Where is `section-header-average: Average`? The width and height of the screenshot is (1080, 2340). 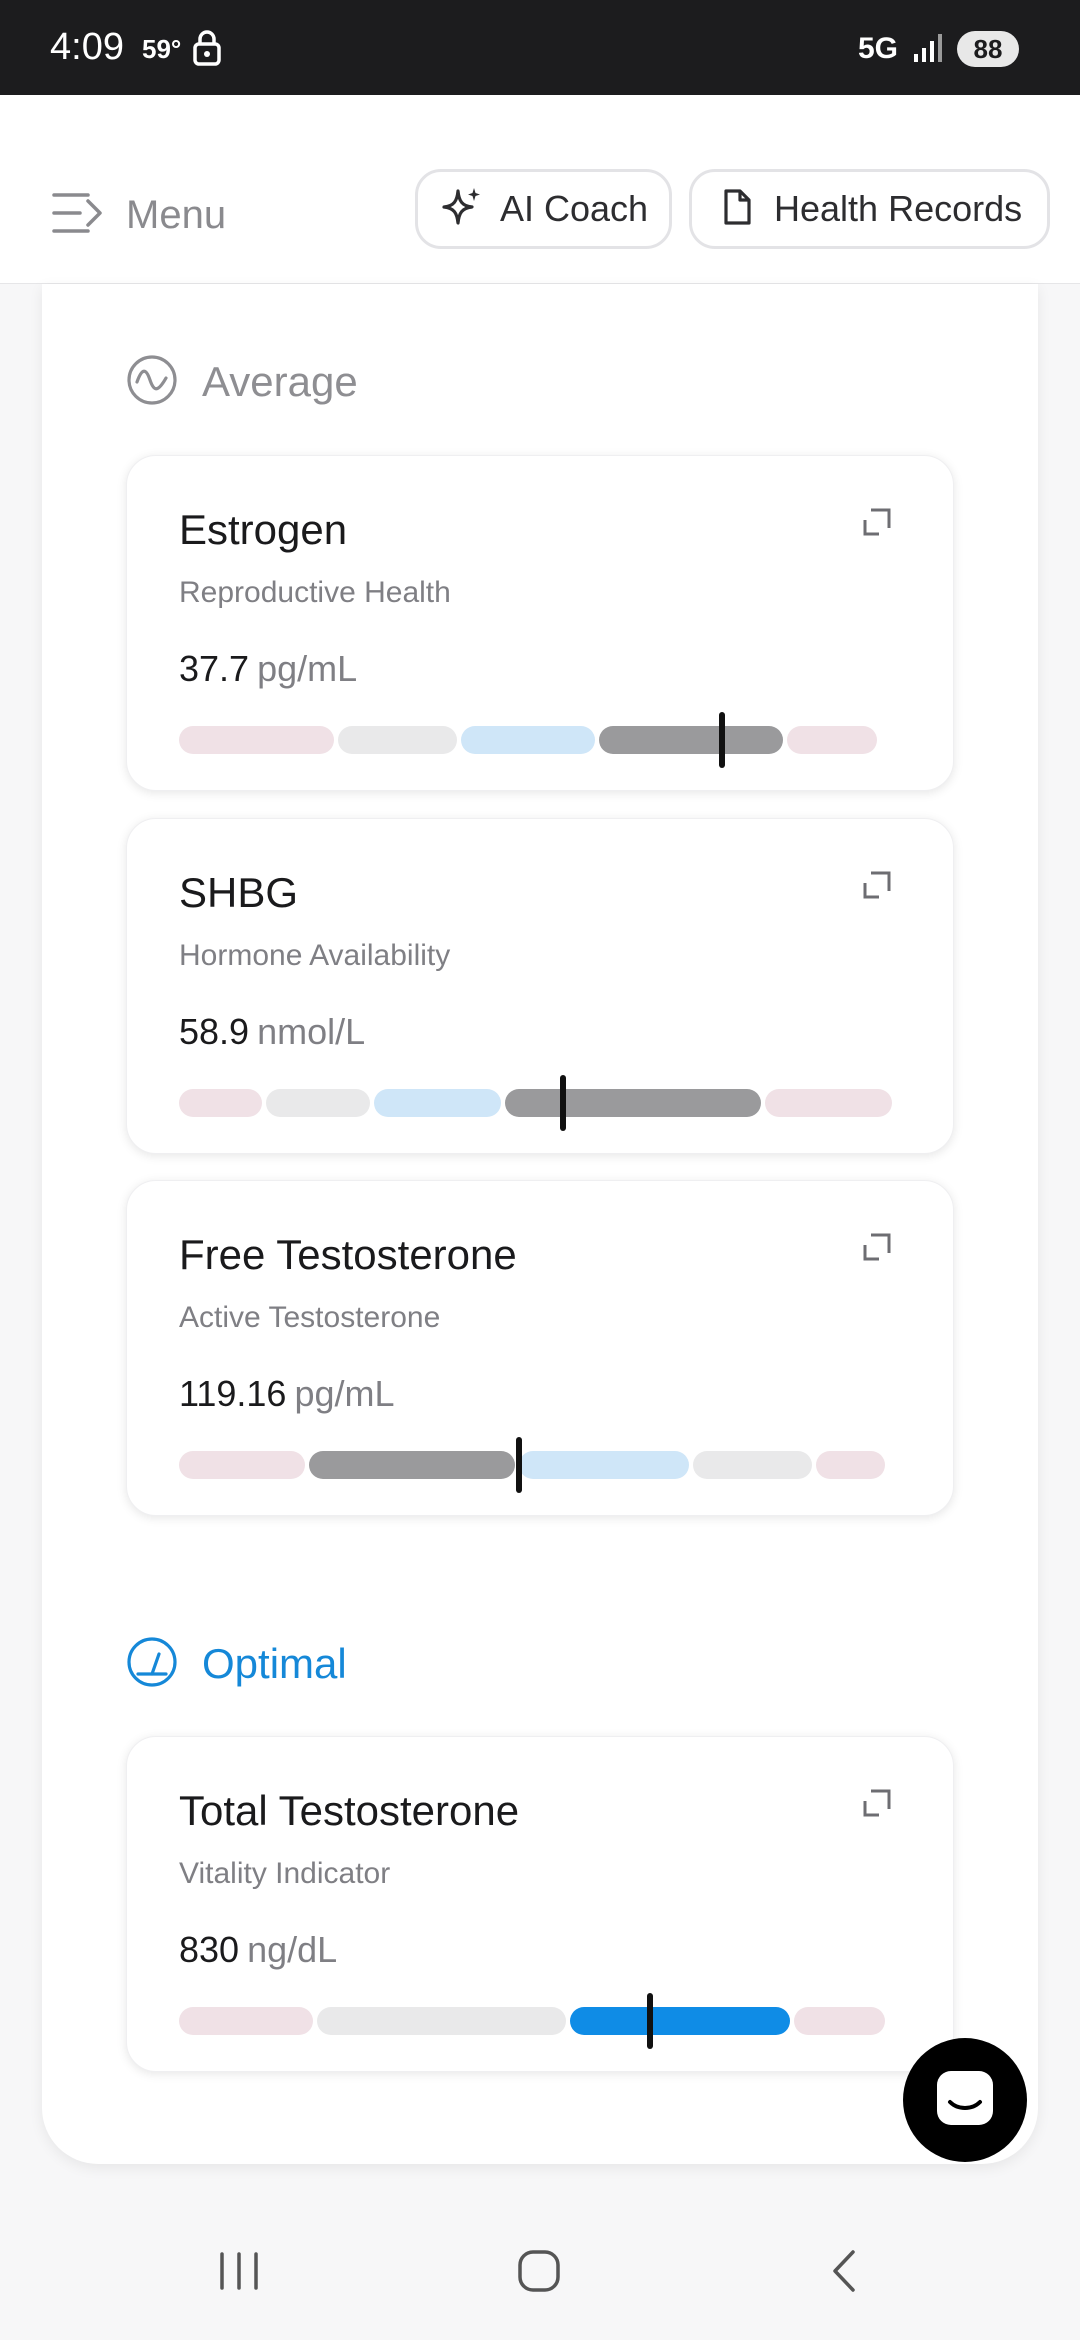
section-header-average: Average is located at coordinates (242, 382).